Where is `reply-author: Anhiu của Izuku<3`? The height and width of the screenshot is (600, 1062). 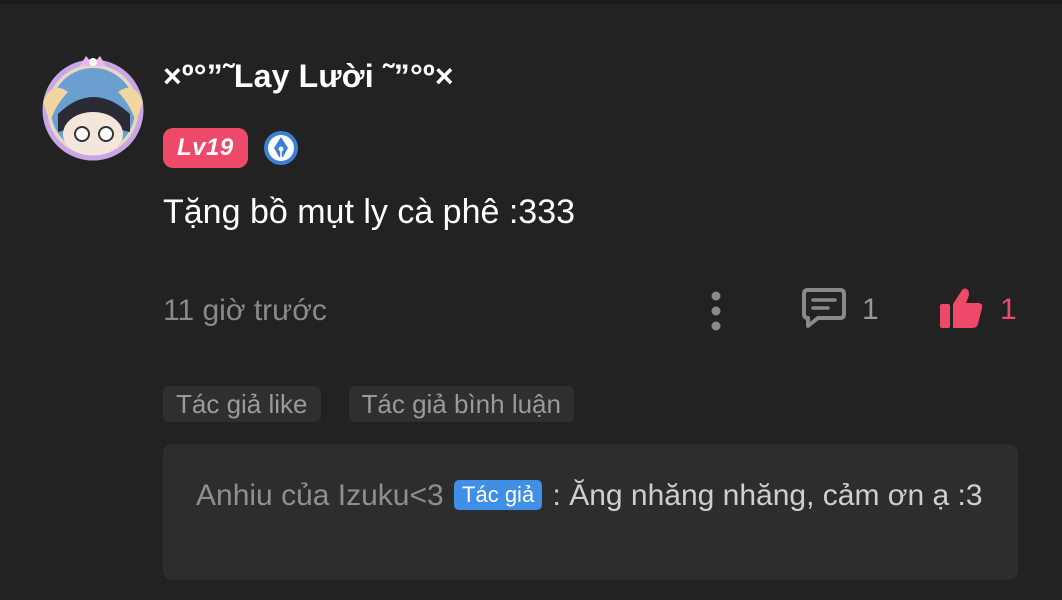
reply-author: Anhiu của Izuku<3 is located at coordinates (320, 495).